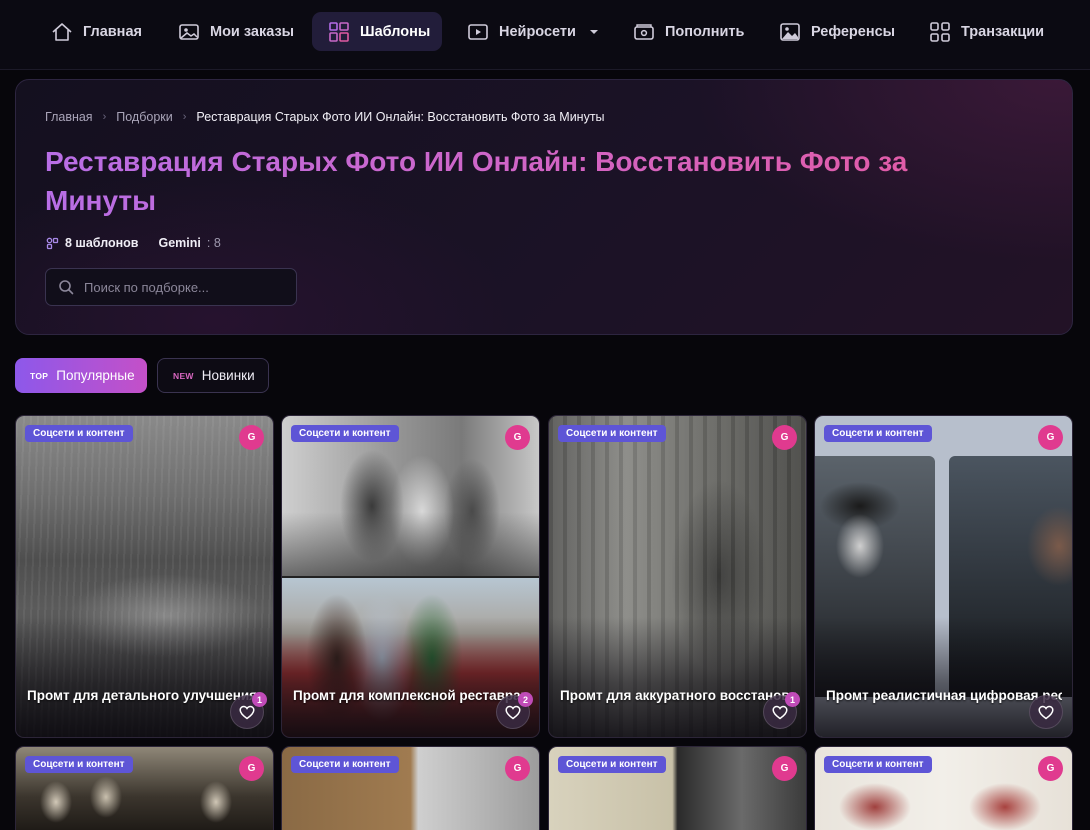 Image resolution: width=1090 pixels, height=830 pixels. I want to click on collection-meta: 8 шаблонов Gemini : 8, so click(133, 243).